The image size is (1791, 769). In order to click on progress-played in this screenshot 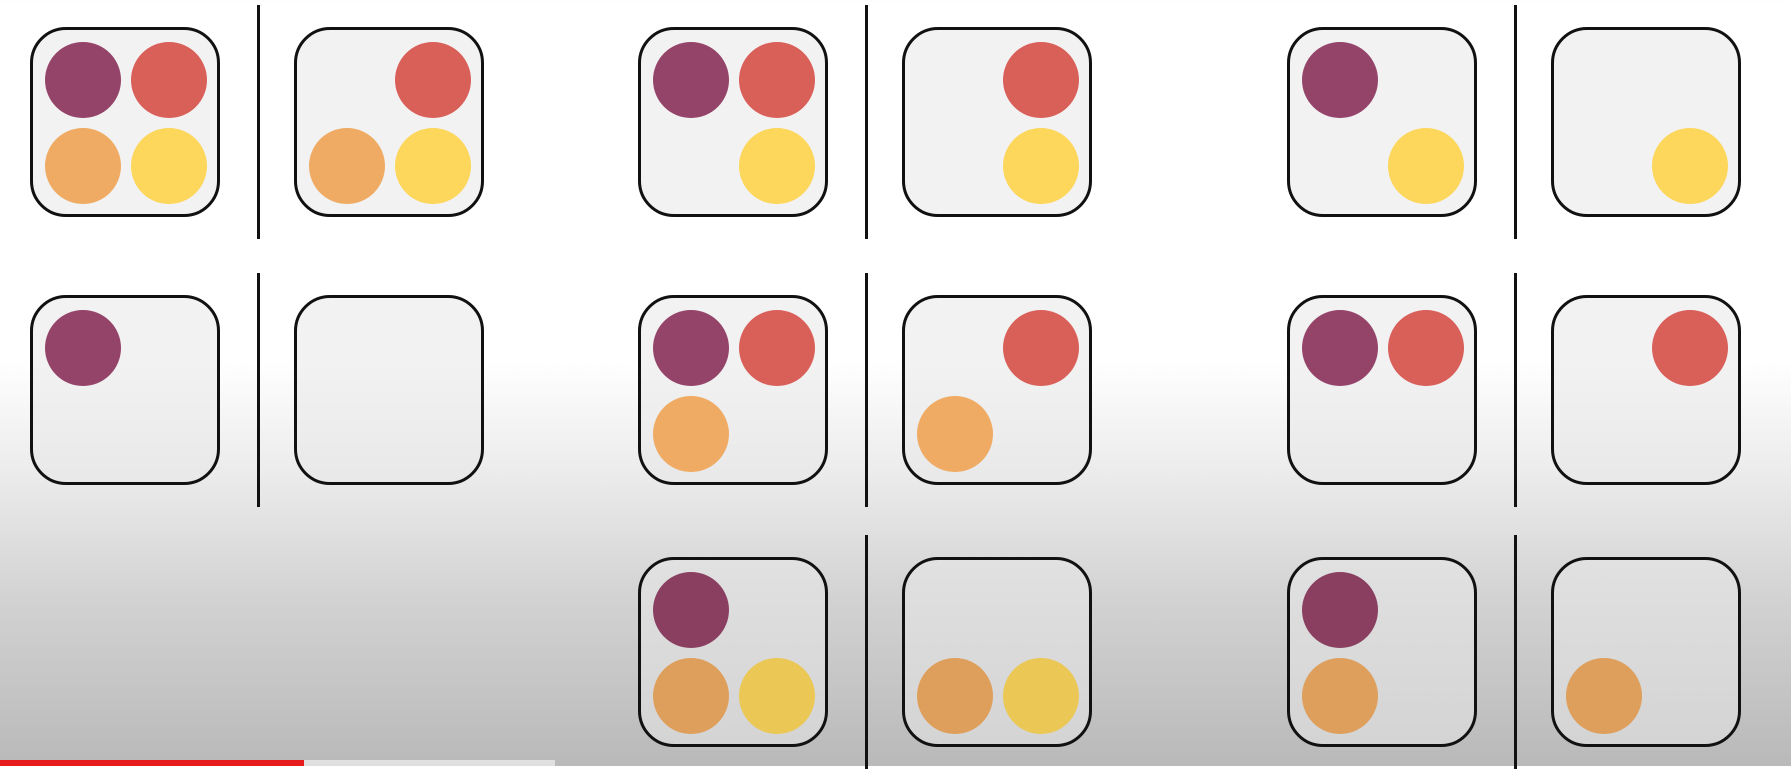, I will do `click(152, 763)`.